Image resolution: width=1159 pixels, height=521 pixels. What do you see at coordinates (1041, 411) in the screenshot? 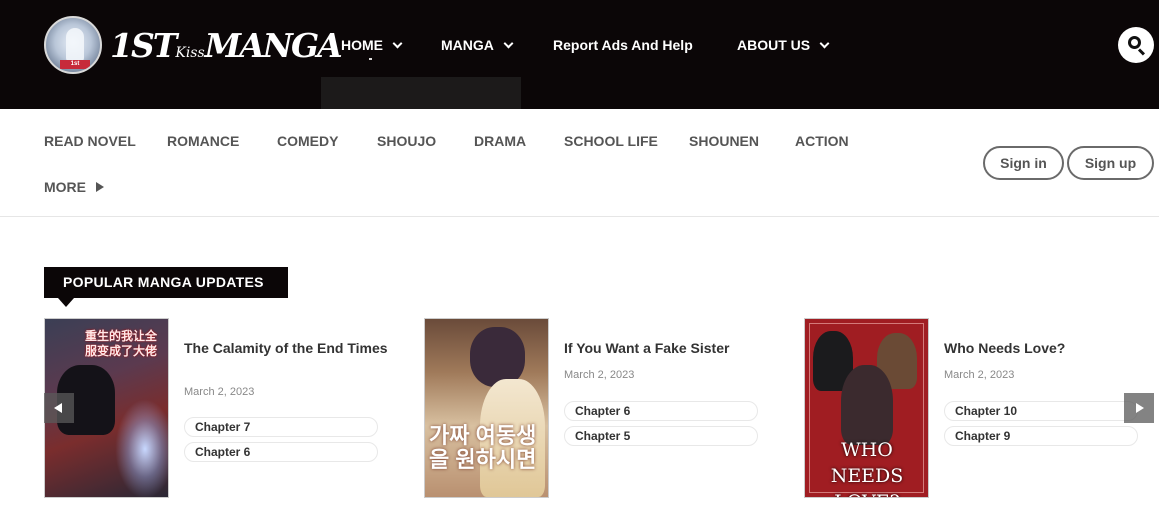
I see `chapter-link: Chapter 10` at bounding box center [1041, 411].